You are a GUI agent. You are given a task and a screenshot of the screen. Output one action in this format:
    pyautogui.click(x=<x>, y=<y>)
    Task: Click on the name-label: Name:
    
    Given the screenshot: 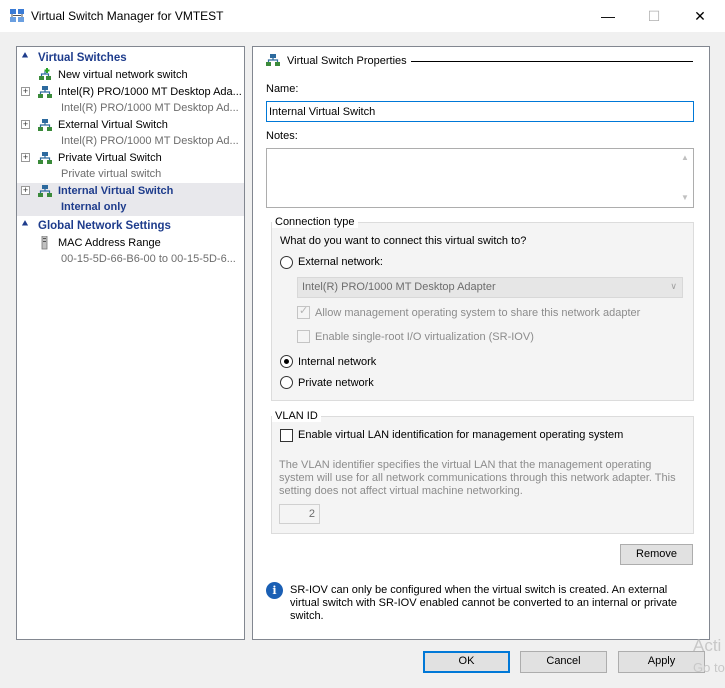 What is the action you would take?
    pyautogui.click(x=282, y=89)
    